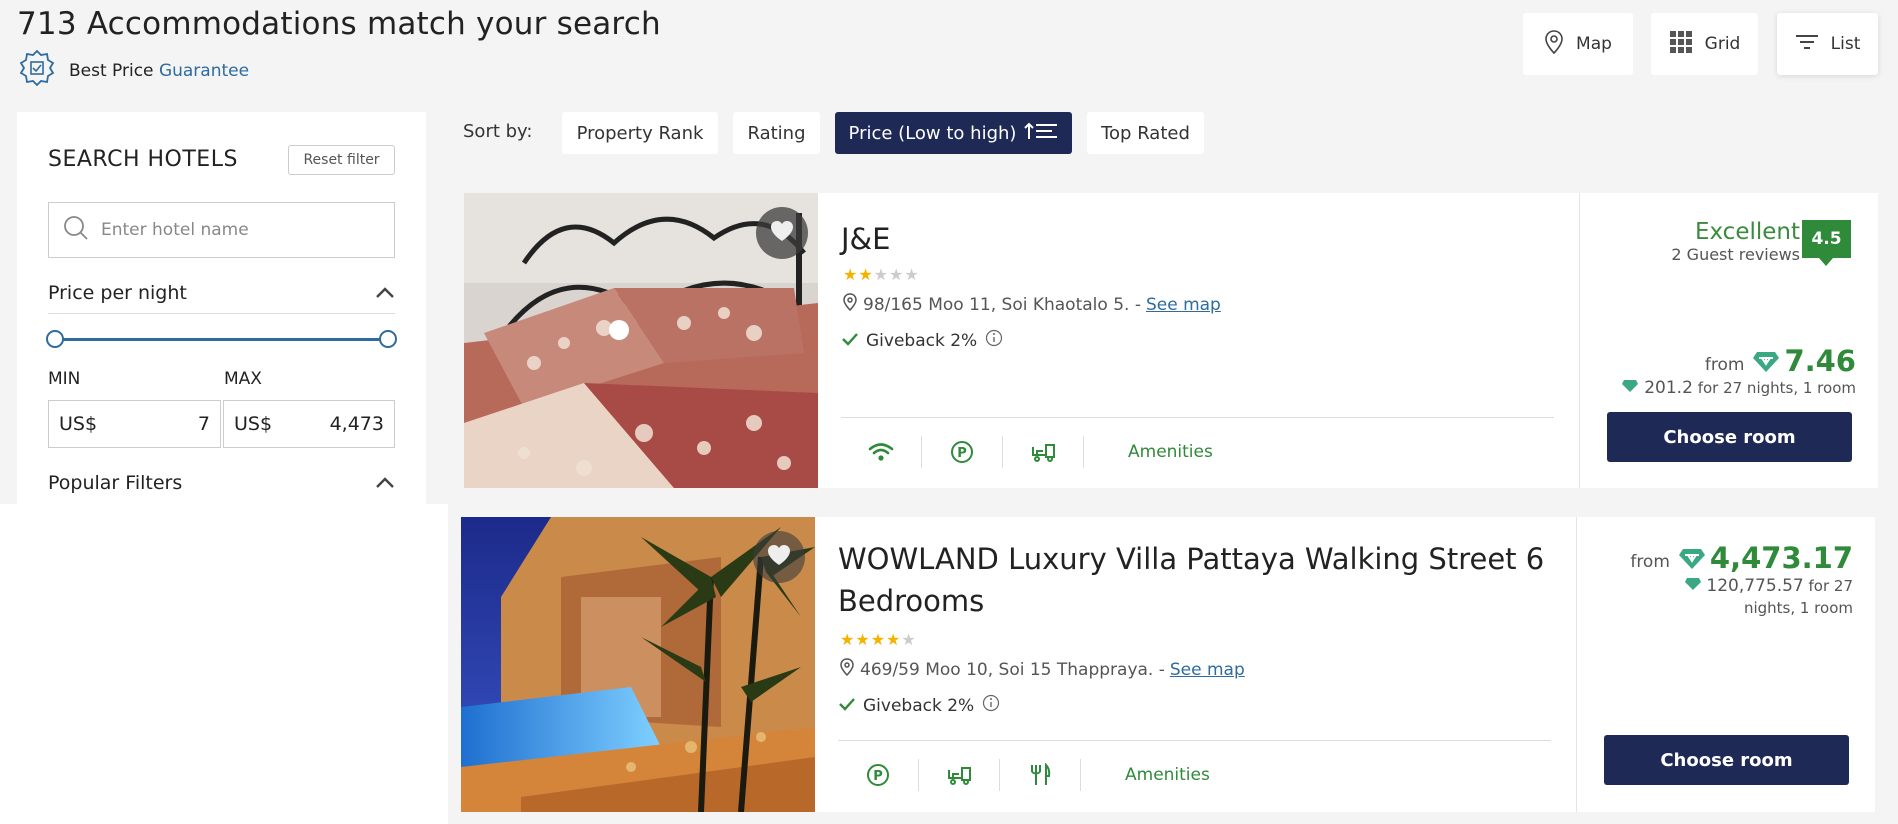 This screenshot has height=824, width=1898. I want to click on popular-filters-title: Popular Filters, so click(115, 483).